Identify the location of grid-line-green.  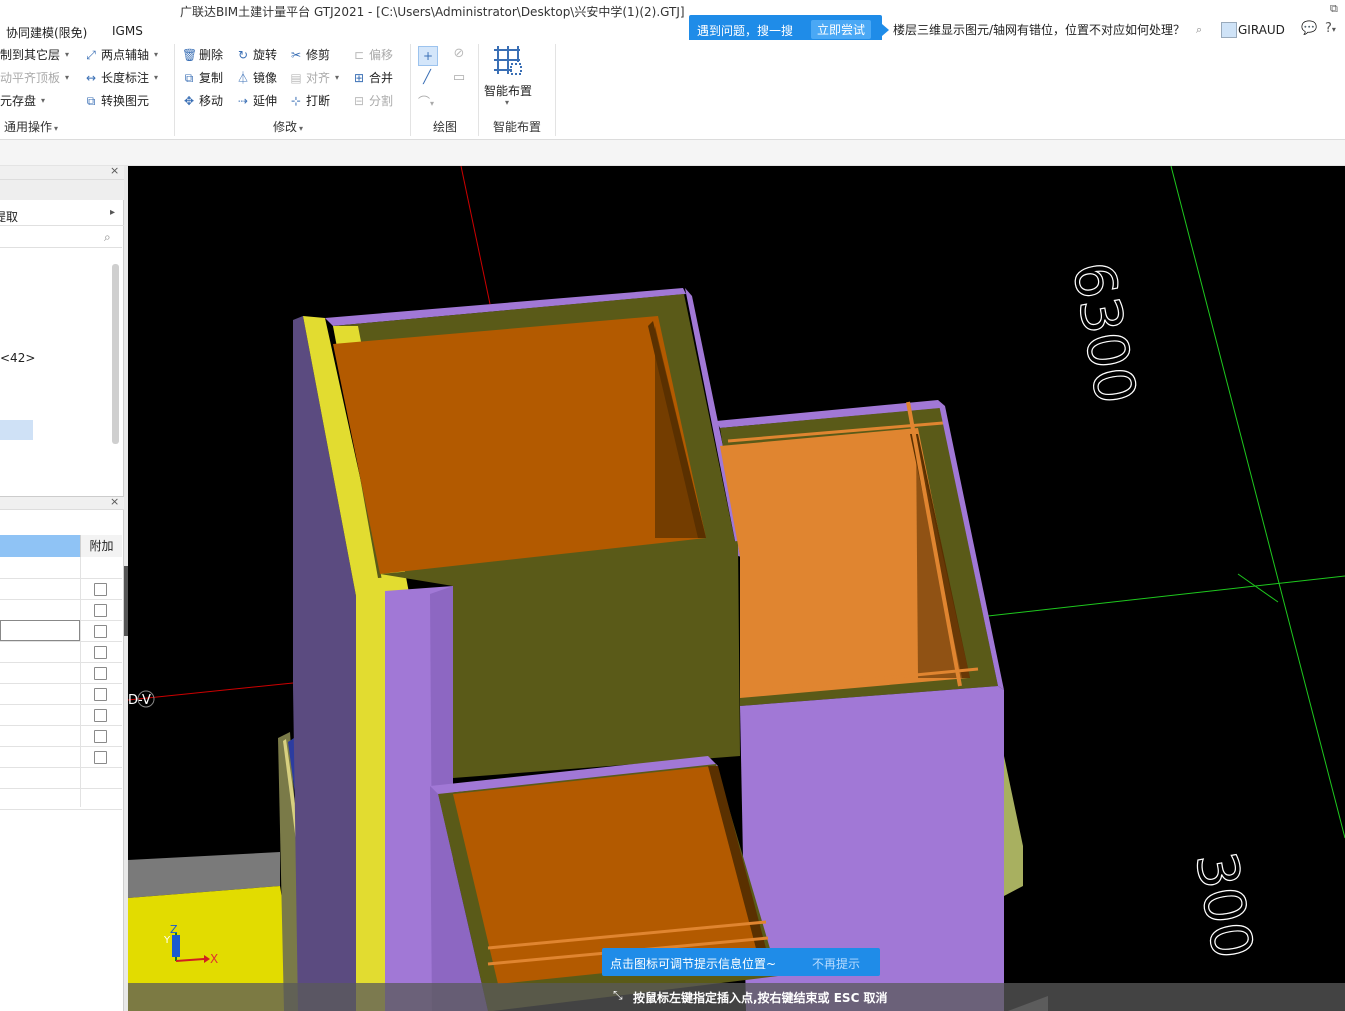
(1166, 596).